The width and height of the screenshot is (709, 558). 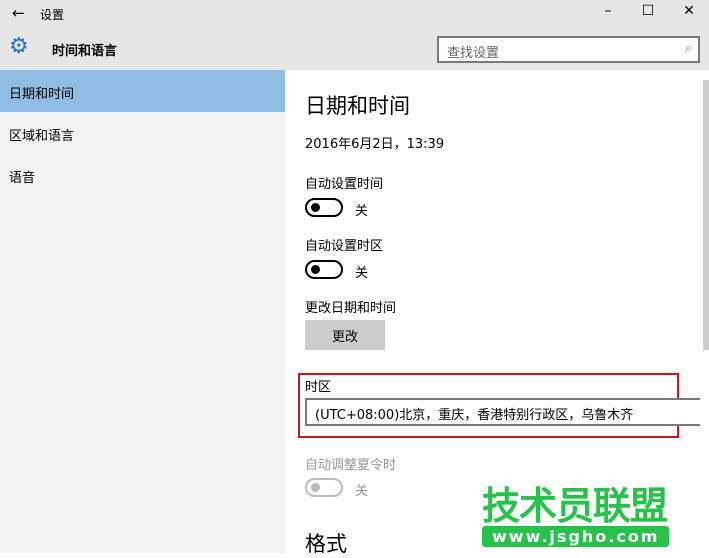 What do you see at coordinates (362, 211) in the screenshot?
I see `auto-time-state: 关` at bounding box center [362, 211].